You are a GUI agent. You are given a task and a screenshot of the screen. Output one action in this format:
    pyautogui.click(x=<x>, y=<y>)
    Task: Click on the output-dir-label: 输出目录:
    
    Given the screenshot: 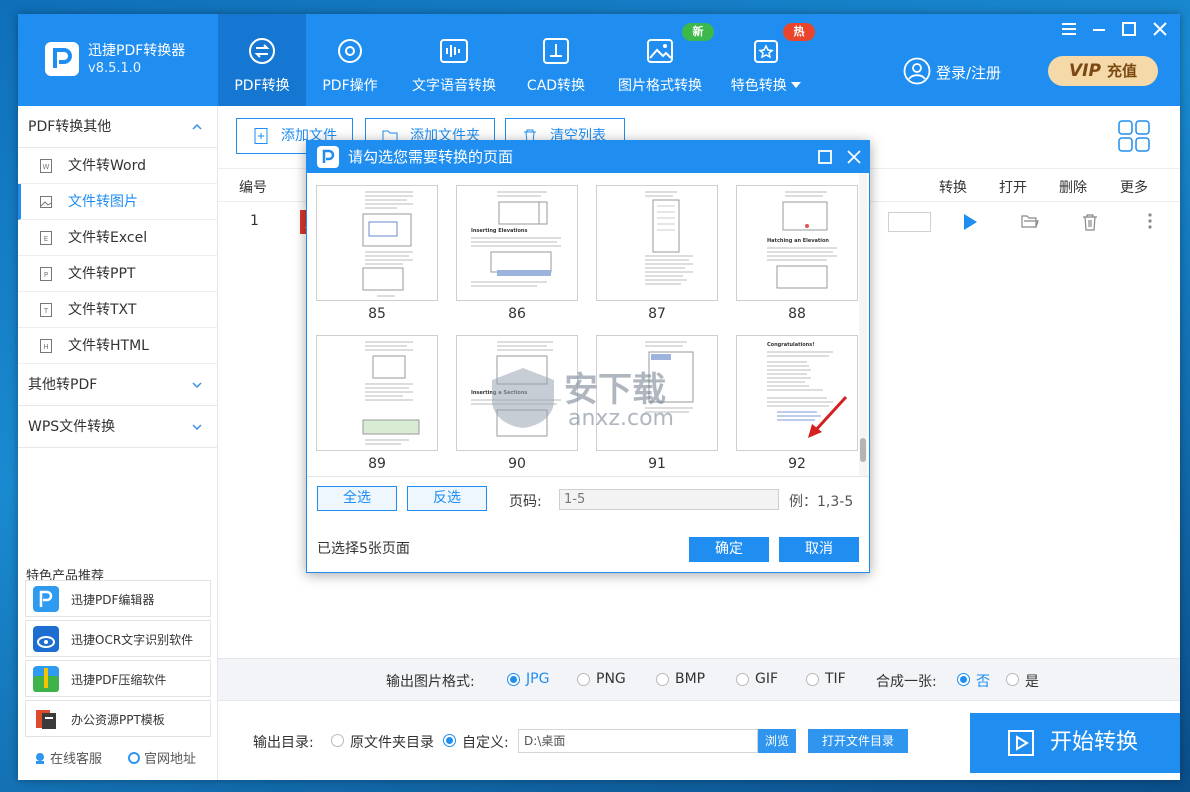 What is the action you would take?
    pyautogui.click(x=283, y=743)
    